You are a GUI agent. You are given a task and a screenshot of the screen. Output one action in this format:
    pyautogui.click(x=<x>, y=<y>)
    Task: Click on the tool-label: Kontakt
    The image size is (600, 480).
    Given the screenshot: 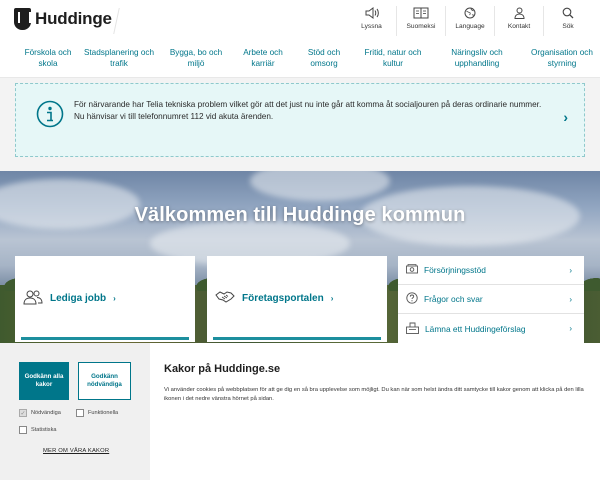 What is the action you would take?
    pyautogui.click(x=519, y=26)
    